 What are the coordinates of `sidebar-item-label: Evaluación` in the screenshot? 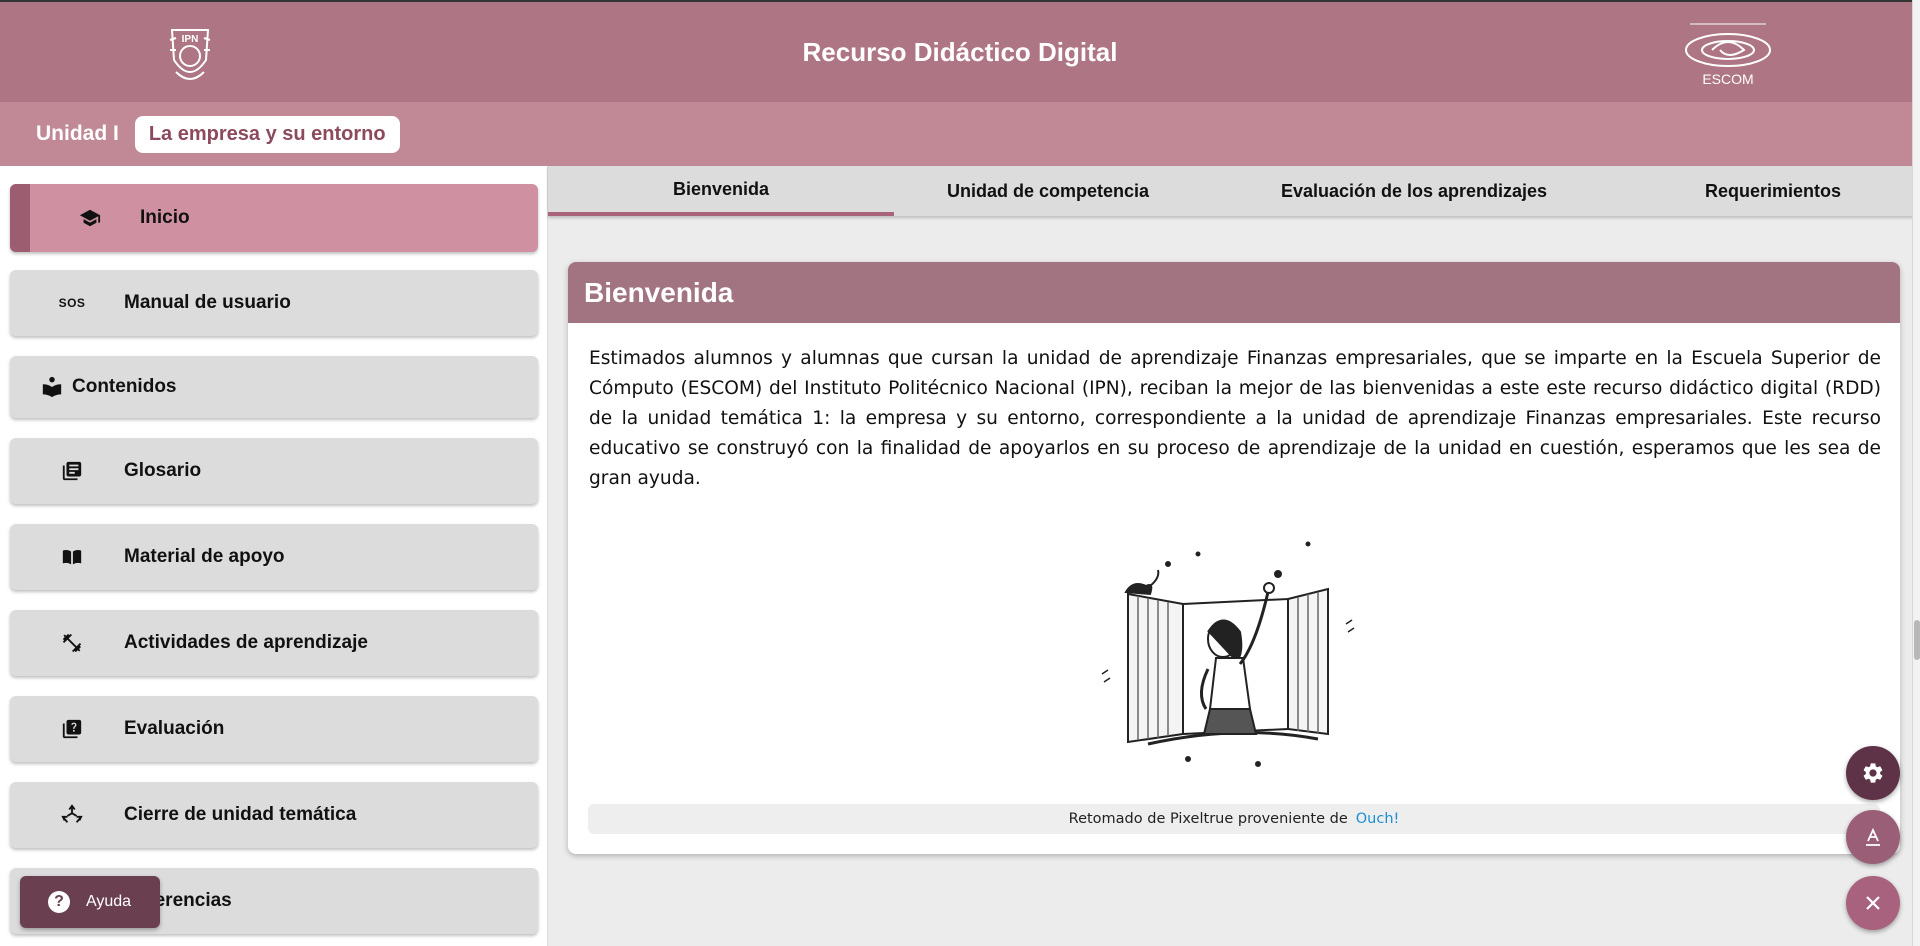 It's located at (174, 728).